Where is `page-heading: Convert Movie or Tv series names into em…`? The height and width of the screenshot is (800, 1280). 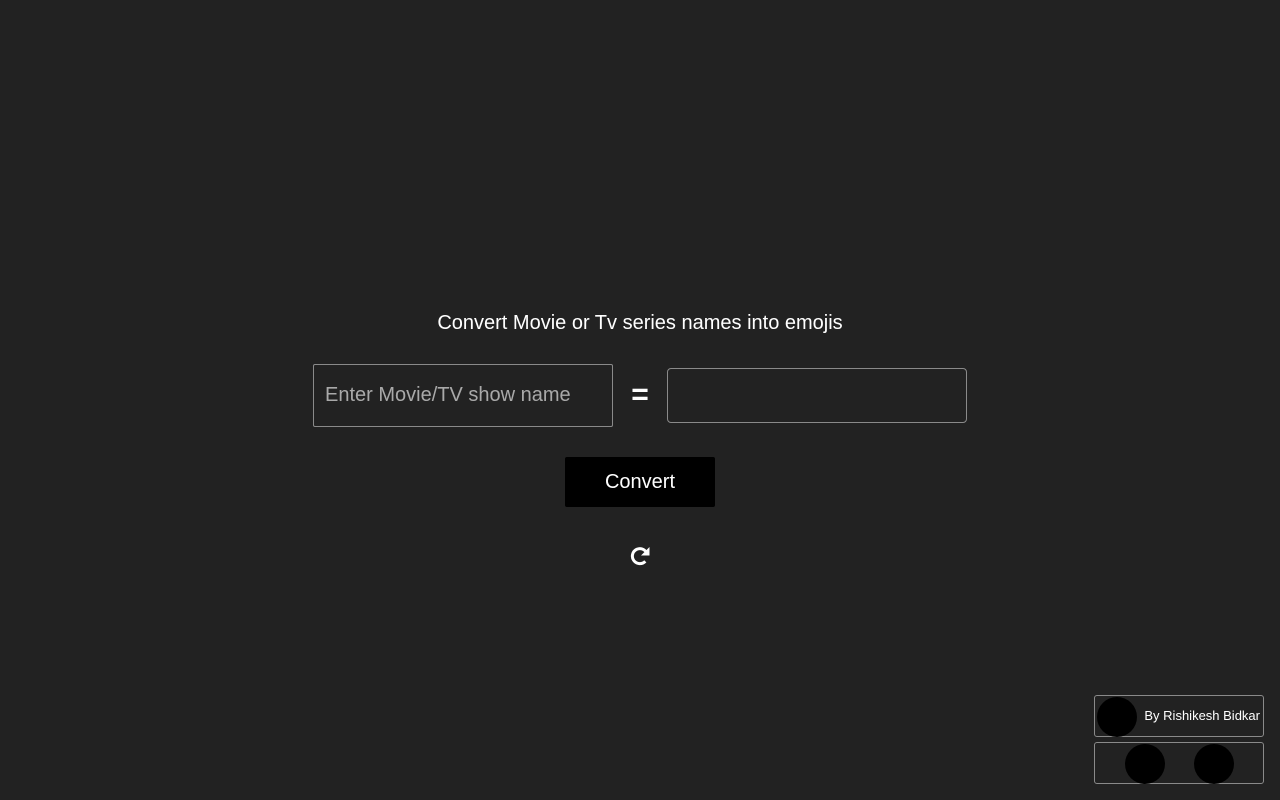
page-heading: Convert Movie or Tv series names into em… is located at coordinates (640, 323).